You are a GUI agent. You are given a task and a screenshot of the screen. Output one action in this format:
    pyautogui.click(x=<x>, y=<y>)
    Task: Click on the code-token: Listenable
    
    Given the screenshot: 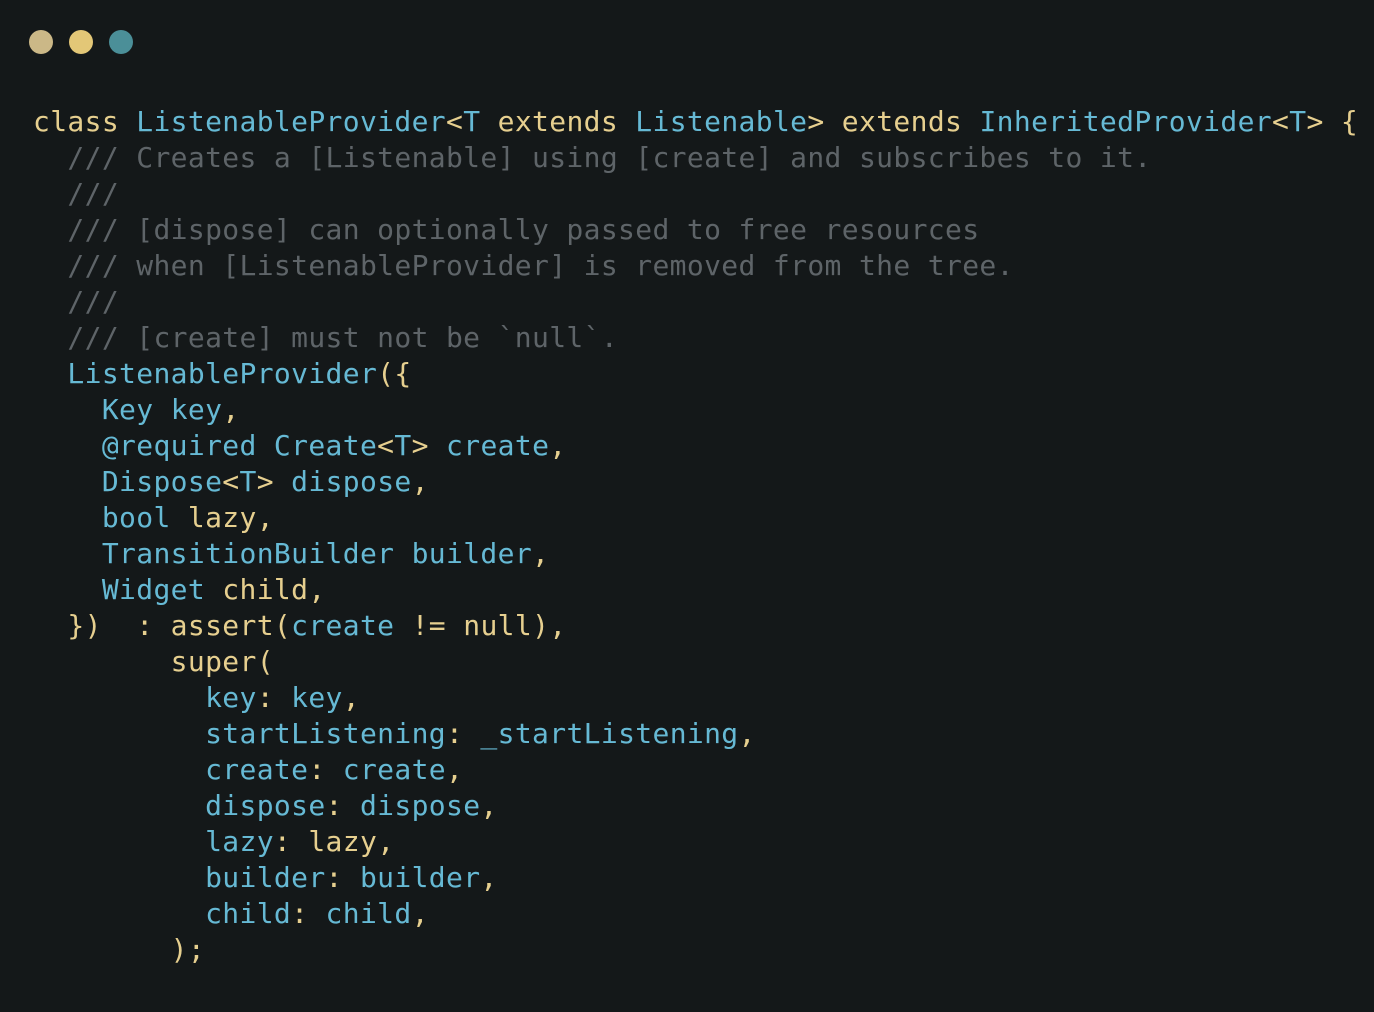 What is the action you would take?
    pyautogui.click(x=721, y=121)
    